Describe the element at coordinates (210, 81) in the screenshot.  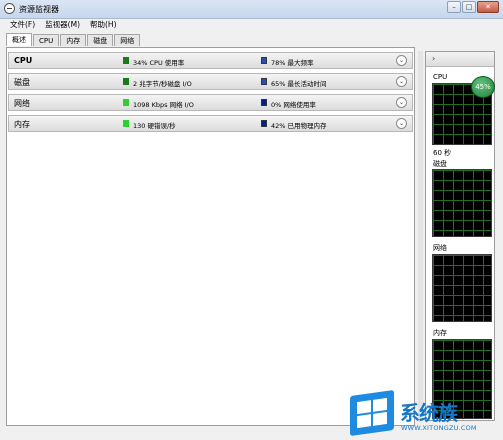
I see `section-disk: 磁盘 2 兆字节/秒磁盘 I/O 65% 最长活动时间 ⌄` at that location.